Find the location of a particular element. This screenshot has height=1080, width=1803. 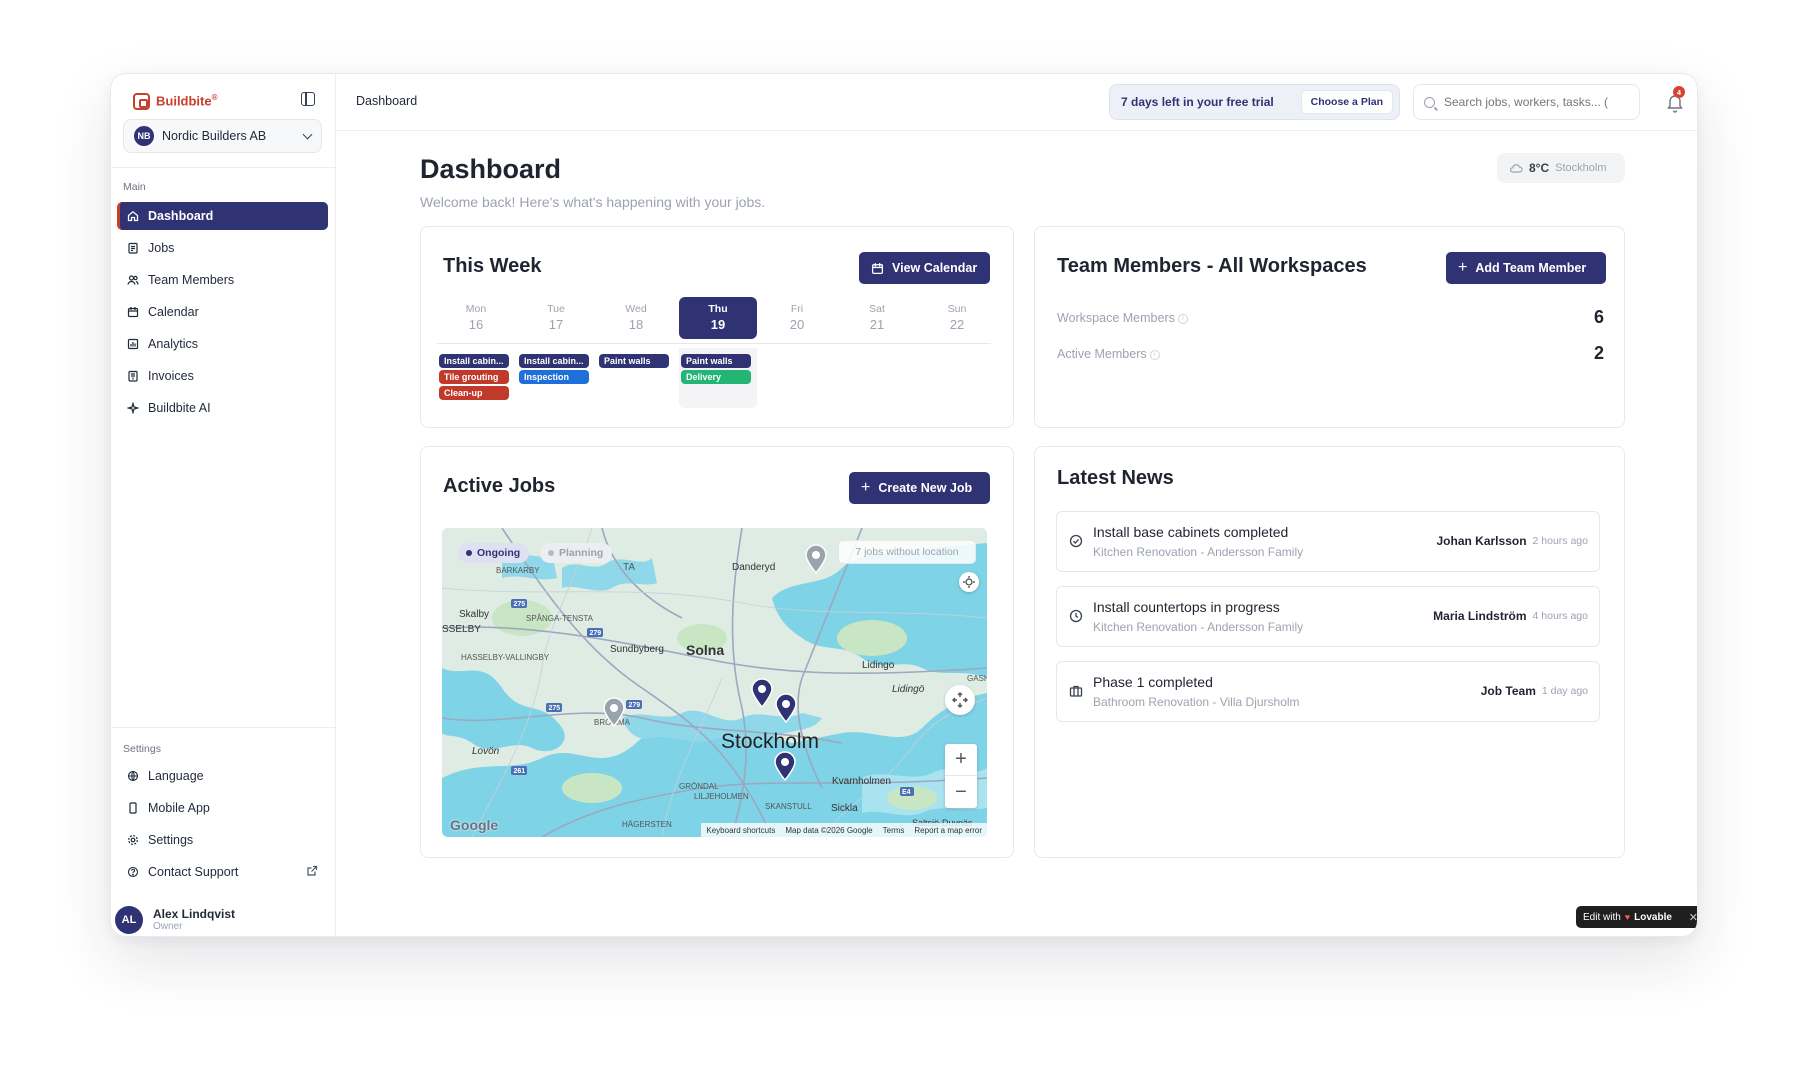

user-name: Alex Lindqvist is located at coordinates (194, 913).